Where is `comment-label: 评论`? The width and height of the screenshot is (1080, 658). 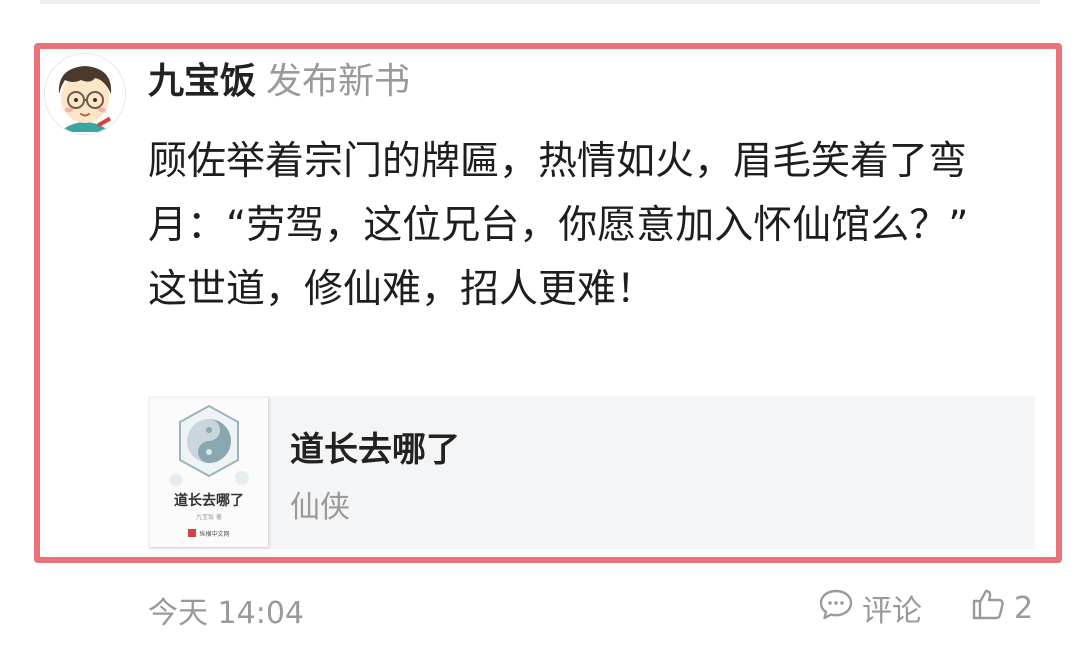 comment-label: 评论 is located at coordinates (892, 611).